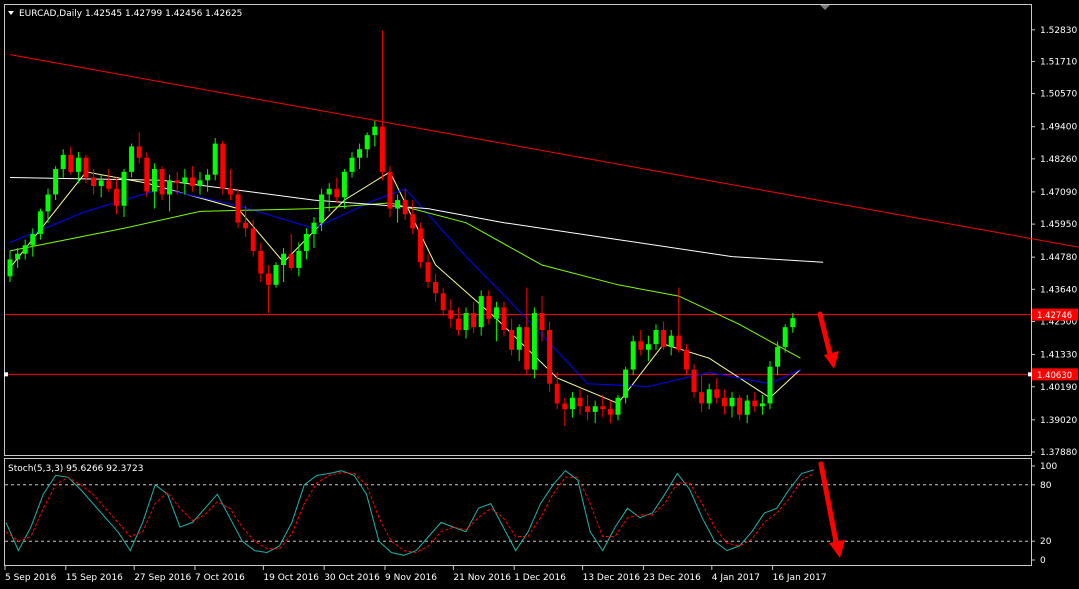  What do you see at coordinates (1058, 225) in the screenshot?
I see `price-axis-label: 1.45950` at bounding box center [1058, 225].